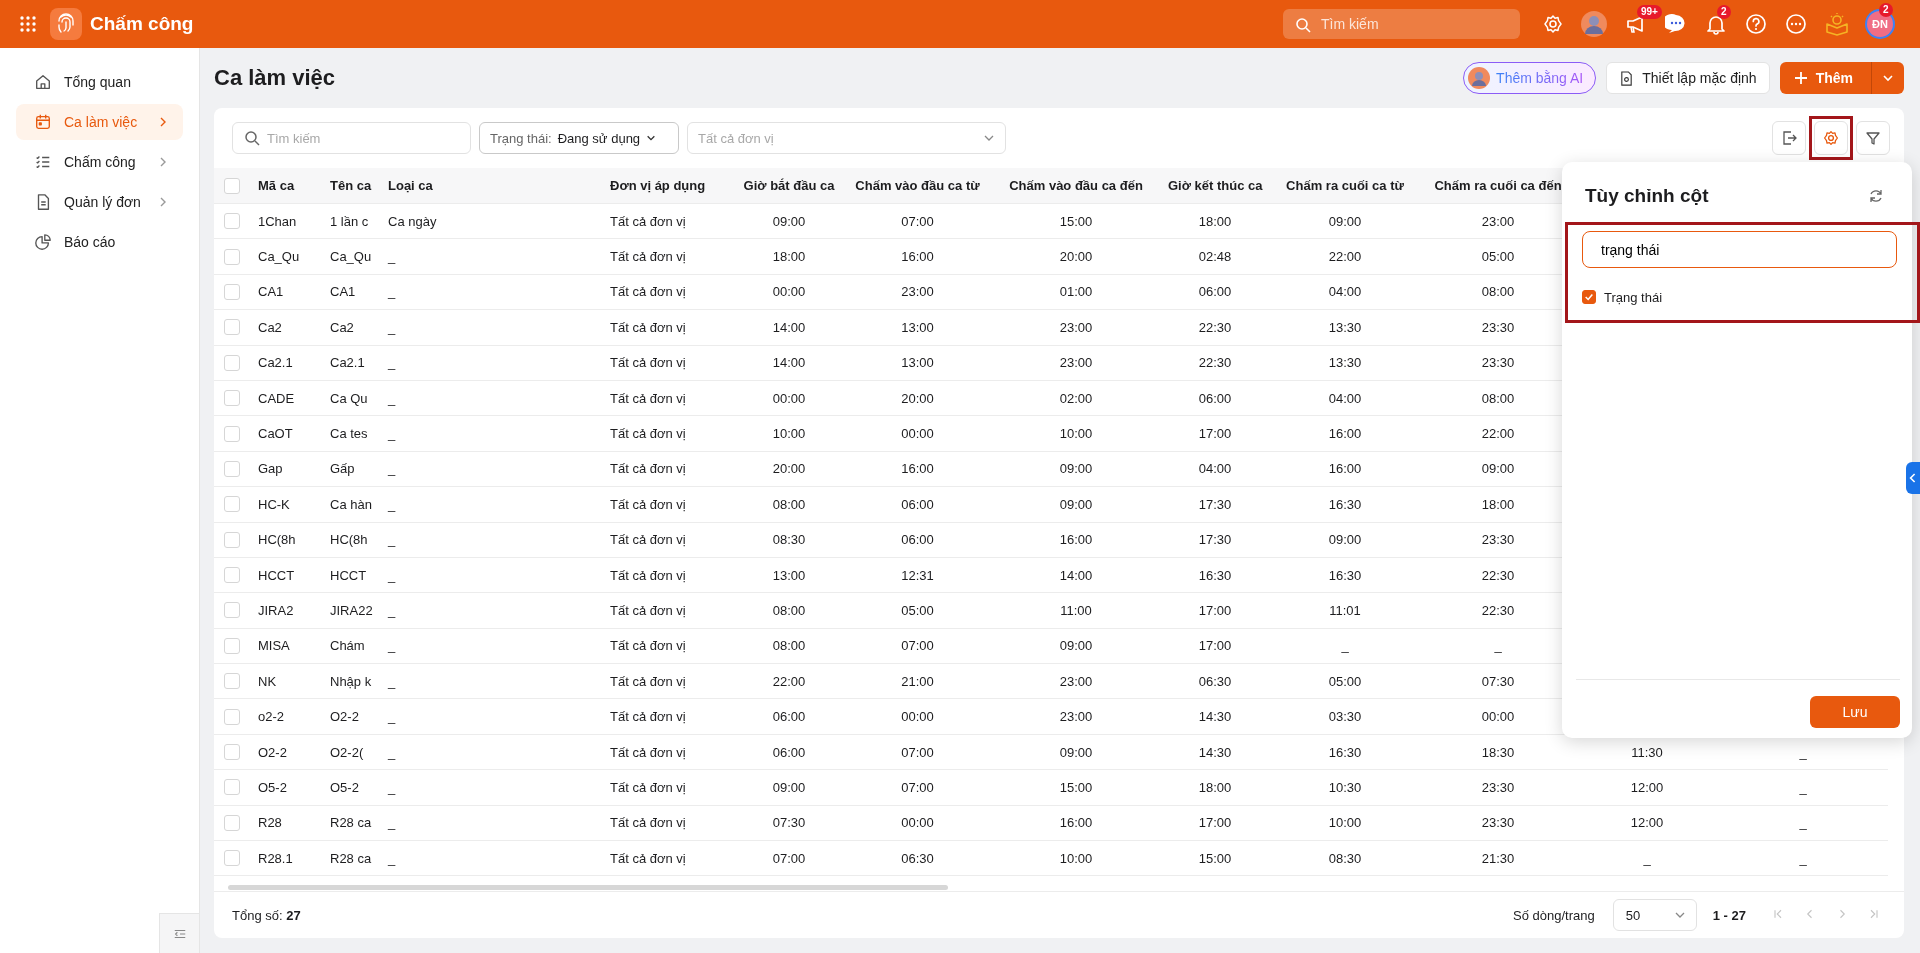 Image resolution: width=1920 pixels, height=953 pixels. I want to click on sidebar-item: Báo cáo, so click(99, 242).